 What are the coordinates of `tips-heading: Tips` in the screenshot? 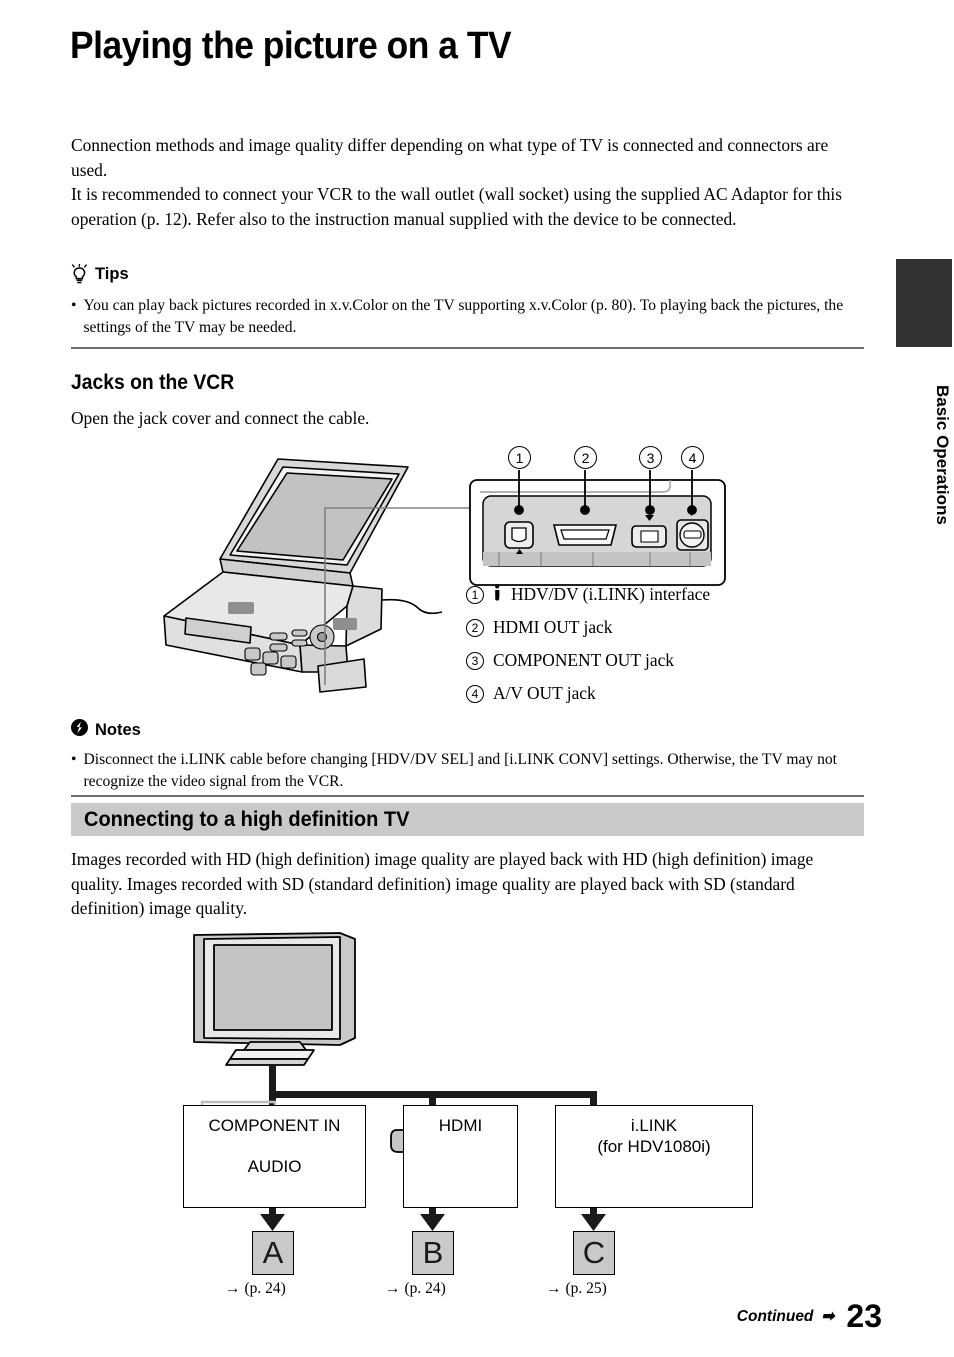 It's located at (100, 274).